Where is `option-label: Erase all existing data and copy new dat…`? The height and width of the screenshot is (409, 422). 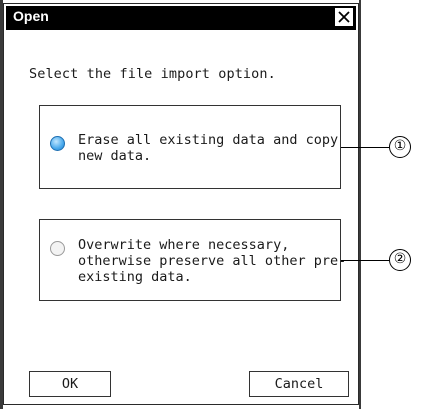 option-label: Erase all existing data and copy new dat… is located at coordinates (208, 148).